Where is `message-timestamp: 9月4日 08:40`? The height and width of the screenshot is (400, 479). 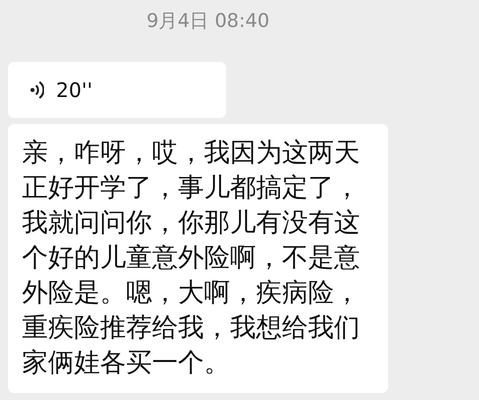
message-timestamp: 9月4日 08:40 is located at coordinates (208, 21).